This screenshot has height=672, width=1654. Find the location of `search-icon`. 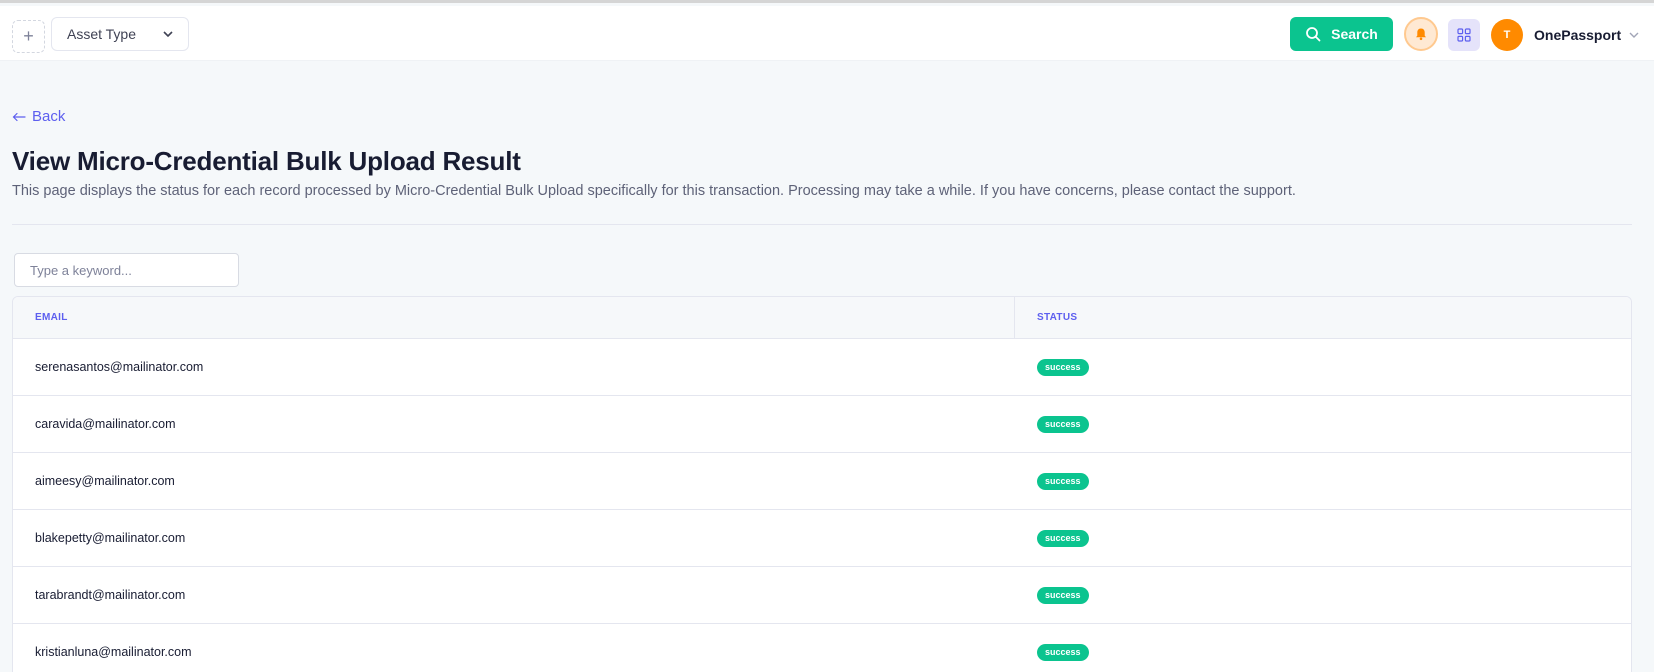

search-icon is located at coordinates (1313, 34).